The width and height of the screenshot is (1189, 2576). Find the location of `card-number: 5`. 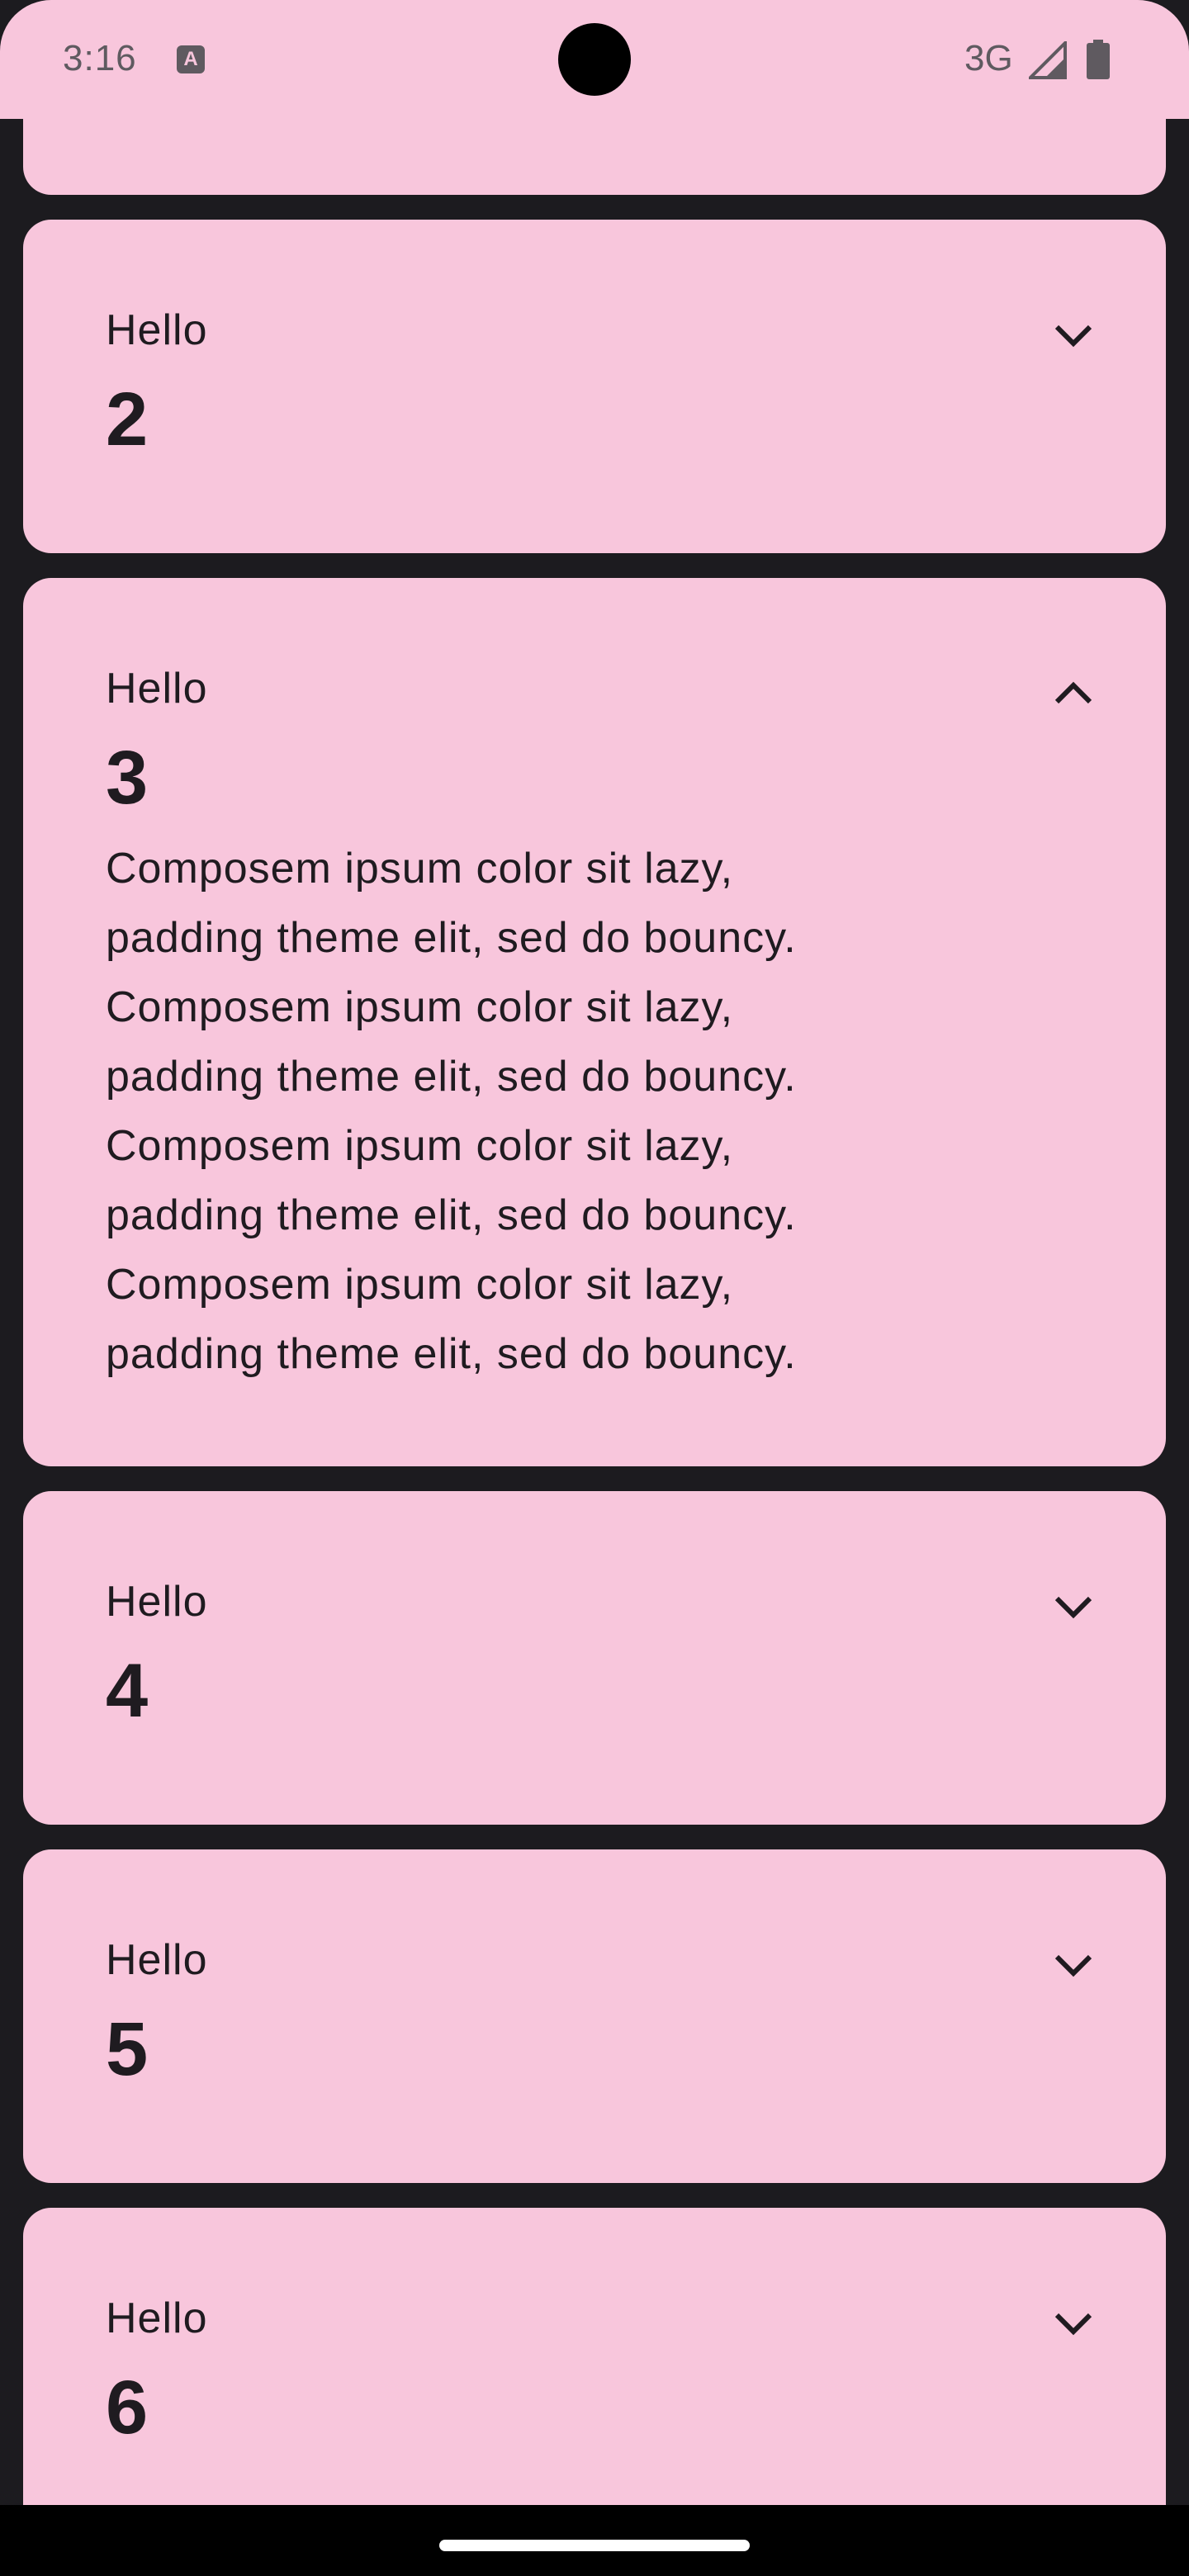

card-number: 5 is located at coordinates (127, 2049).